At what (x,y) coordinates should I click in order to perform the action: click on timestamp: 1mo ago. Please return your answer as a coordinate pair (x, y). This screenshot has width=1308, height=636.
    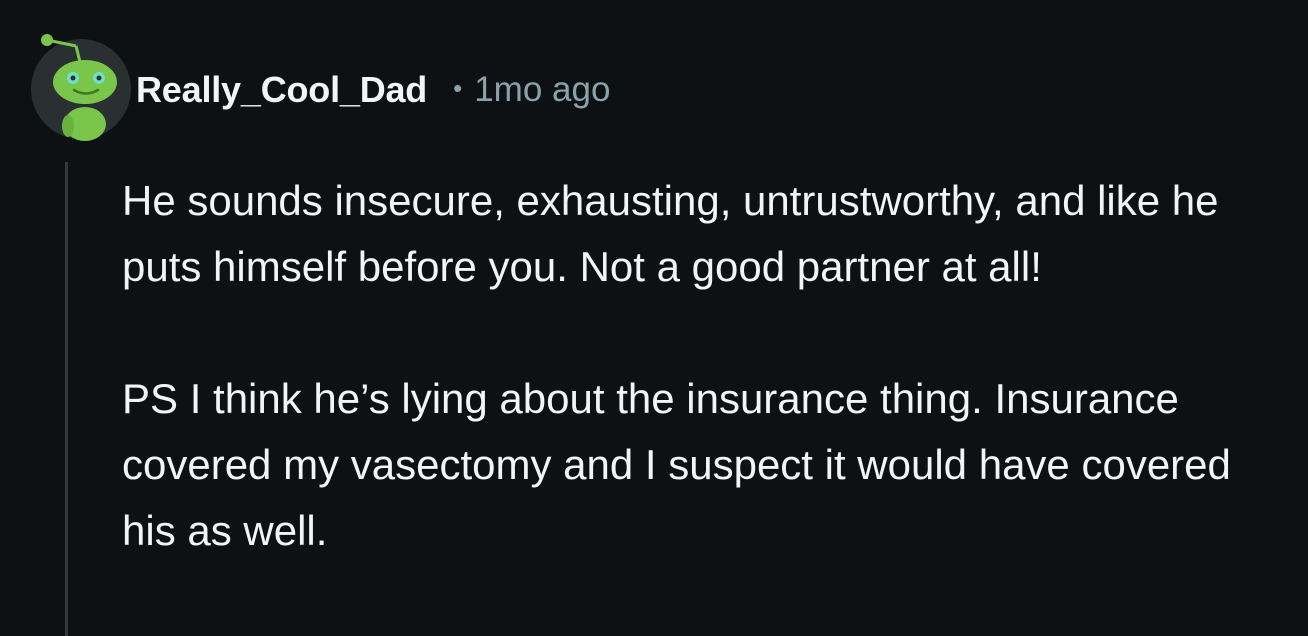
    Looking at the image, I should click on (542, 90).